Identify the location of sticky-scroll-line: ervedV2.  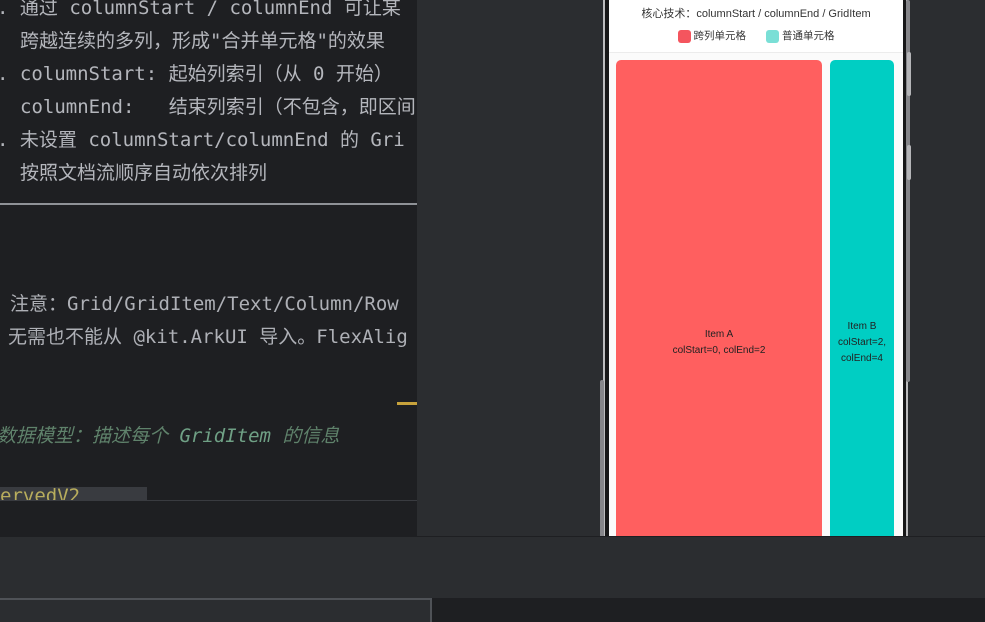
(73, 493).